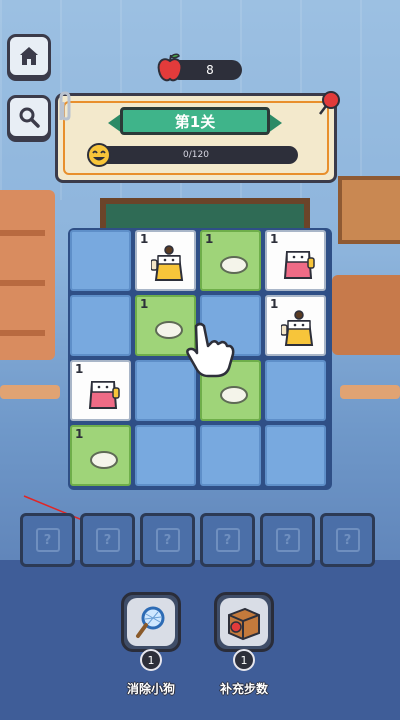 The height and width of the screenshot is (720, 400). I want to click on level-progress-bar: 0/120, so click(196, 155).